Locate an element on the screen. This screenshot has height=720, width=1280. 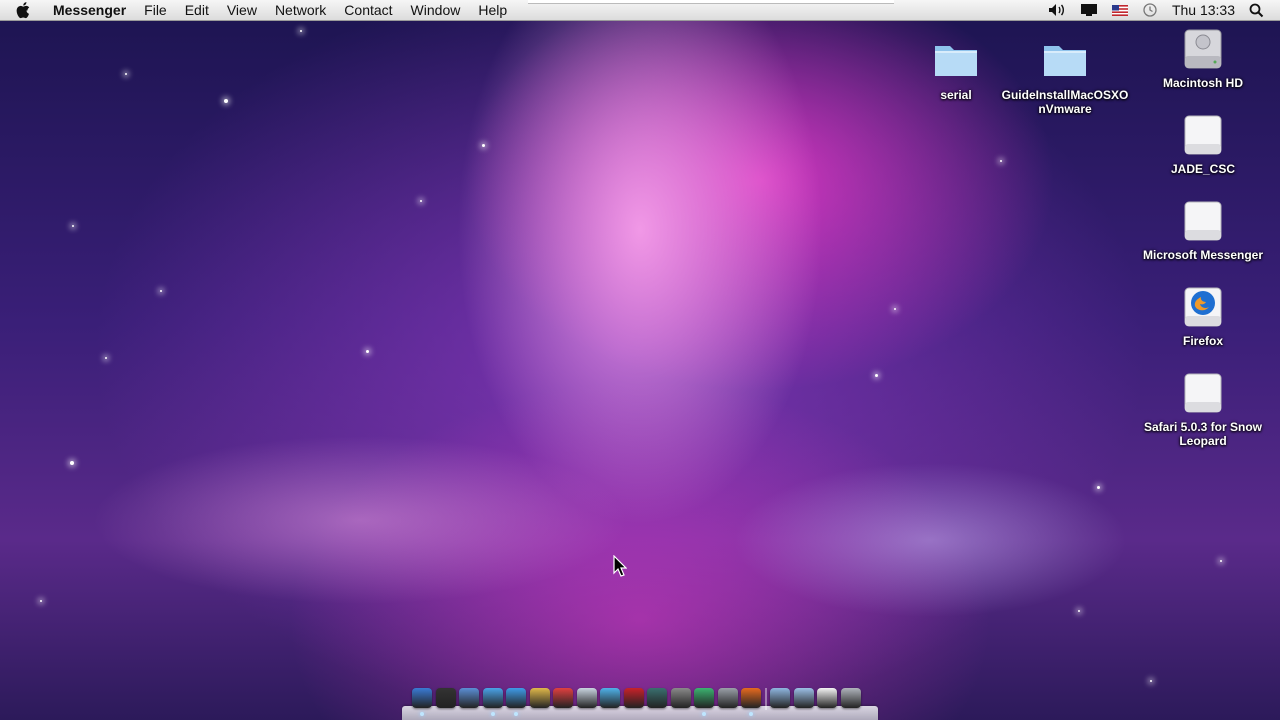
itunes-icon is located at coordinates (610, 698).